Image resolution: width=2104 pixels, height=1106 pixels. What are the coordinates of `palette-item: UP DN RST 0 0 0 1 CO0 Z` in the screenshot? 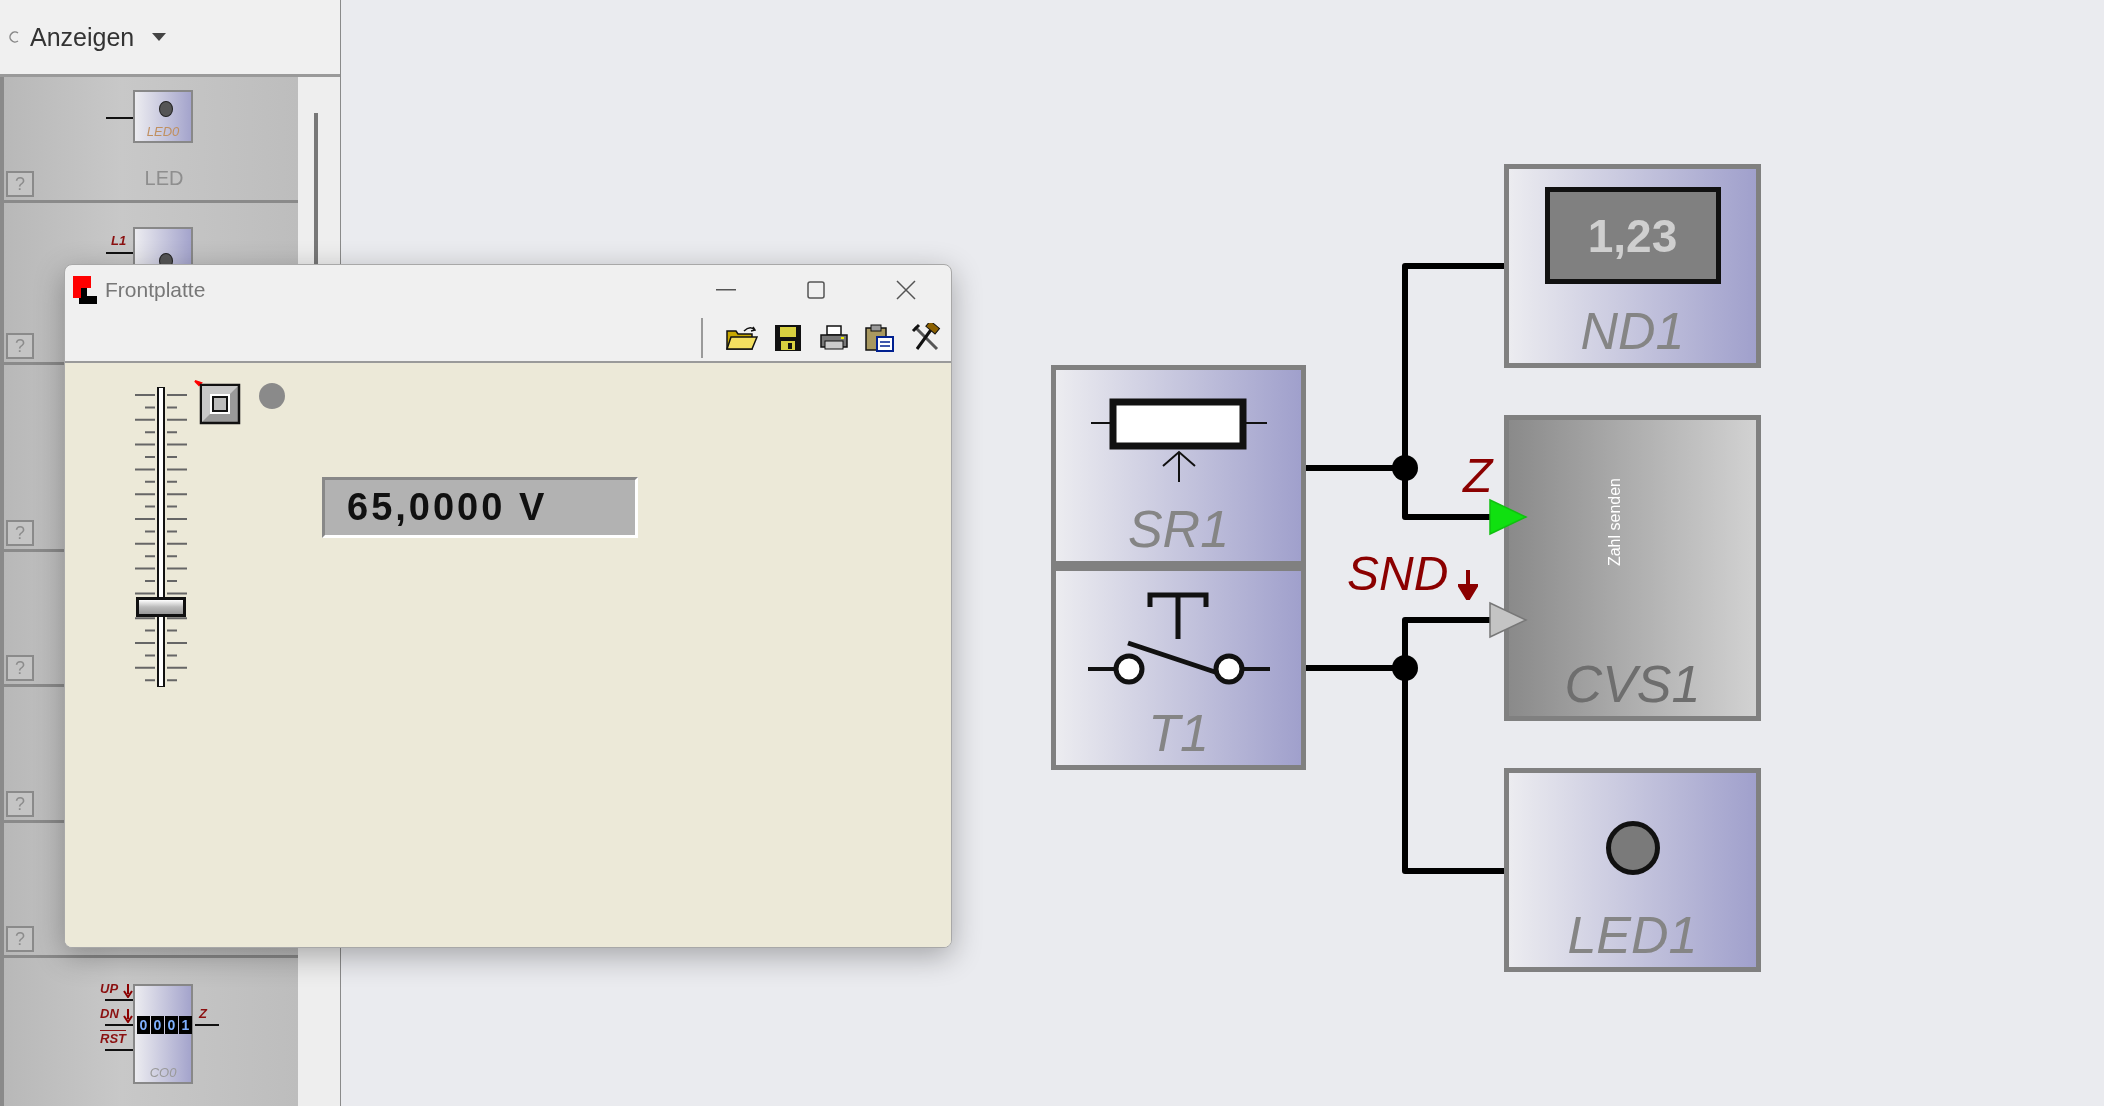 It's located at (151, 1032).